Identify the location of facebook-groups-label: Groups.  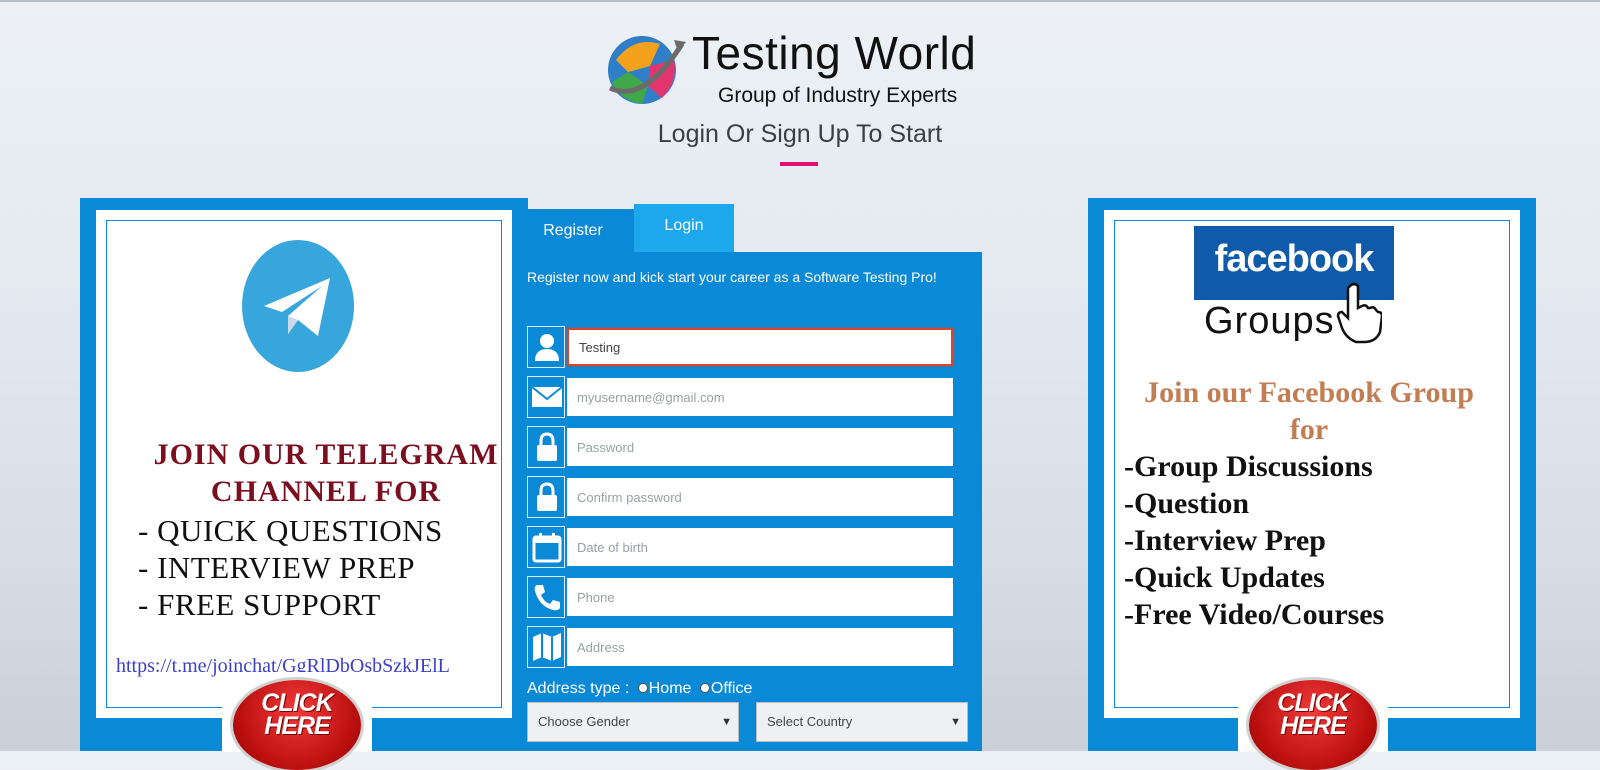
(1269, 321).